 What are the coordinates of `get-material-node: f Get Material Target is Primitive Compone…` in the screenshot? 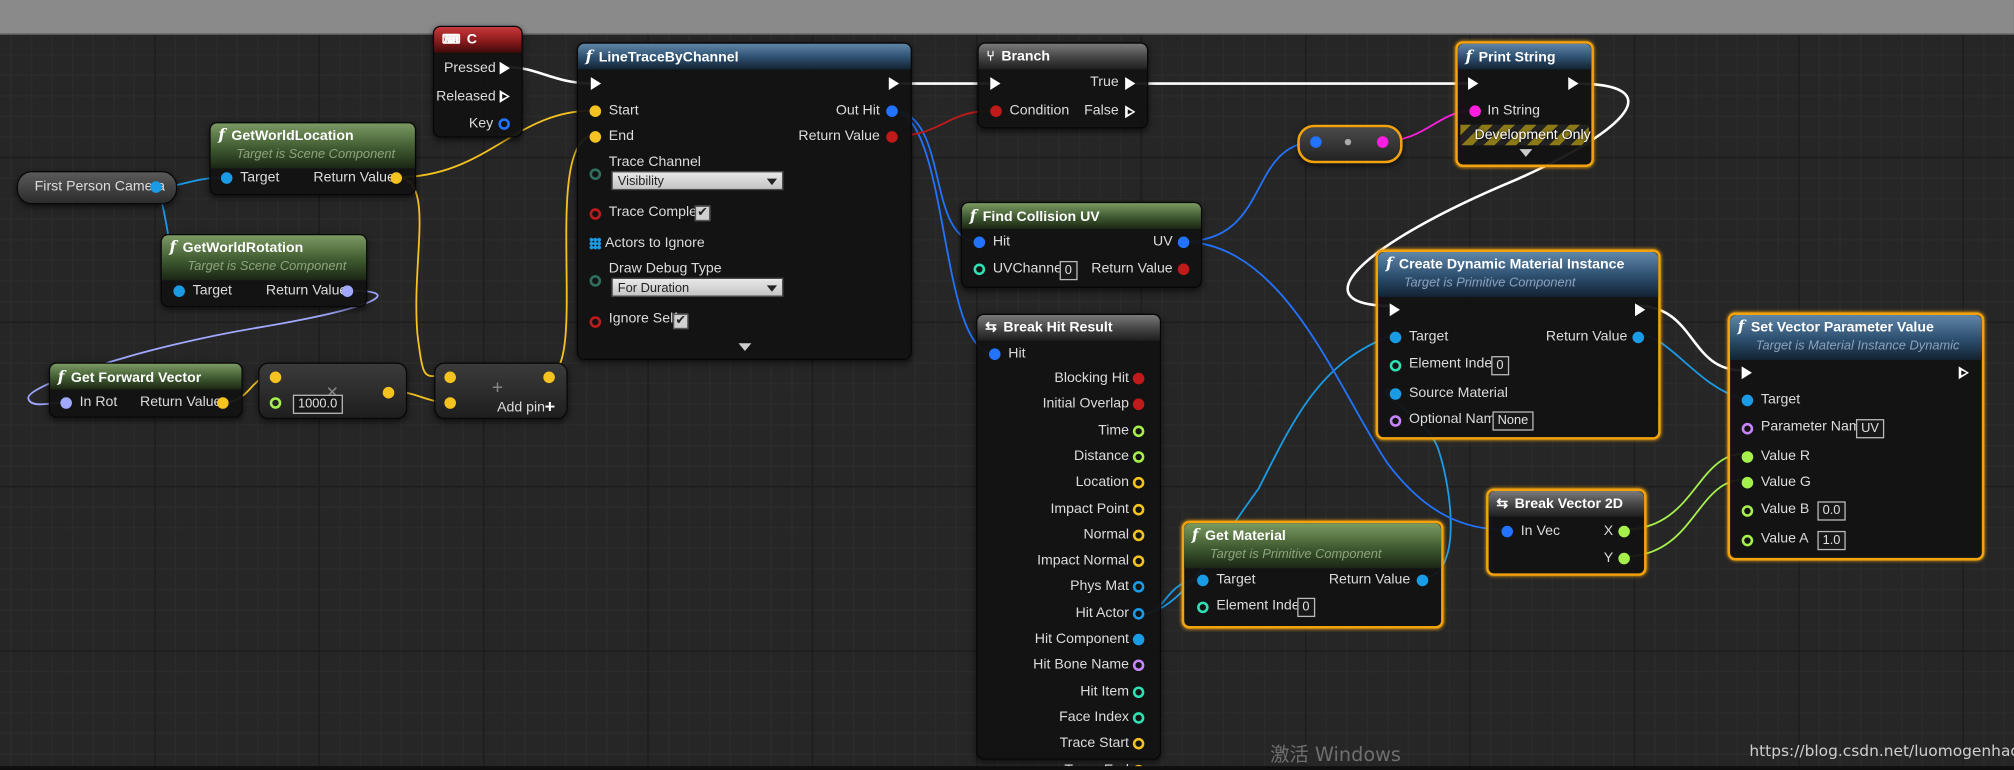 It's located at (1312, 574).